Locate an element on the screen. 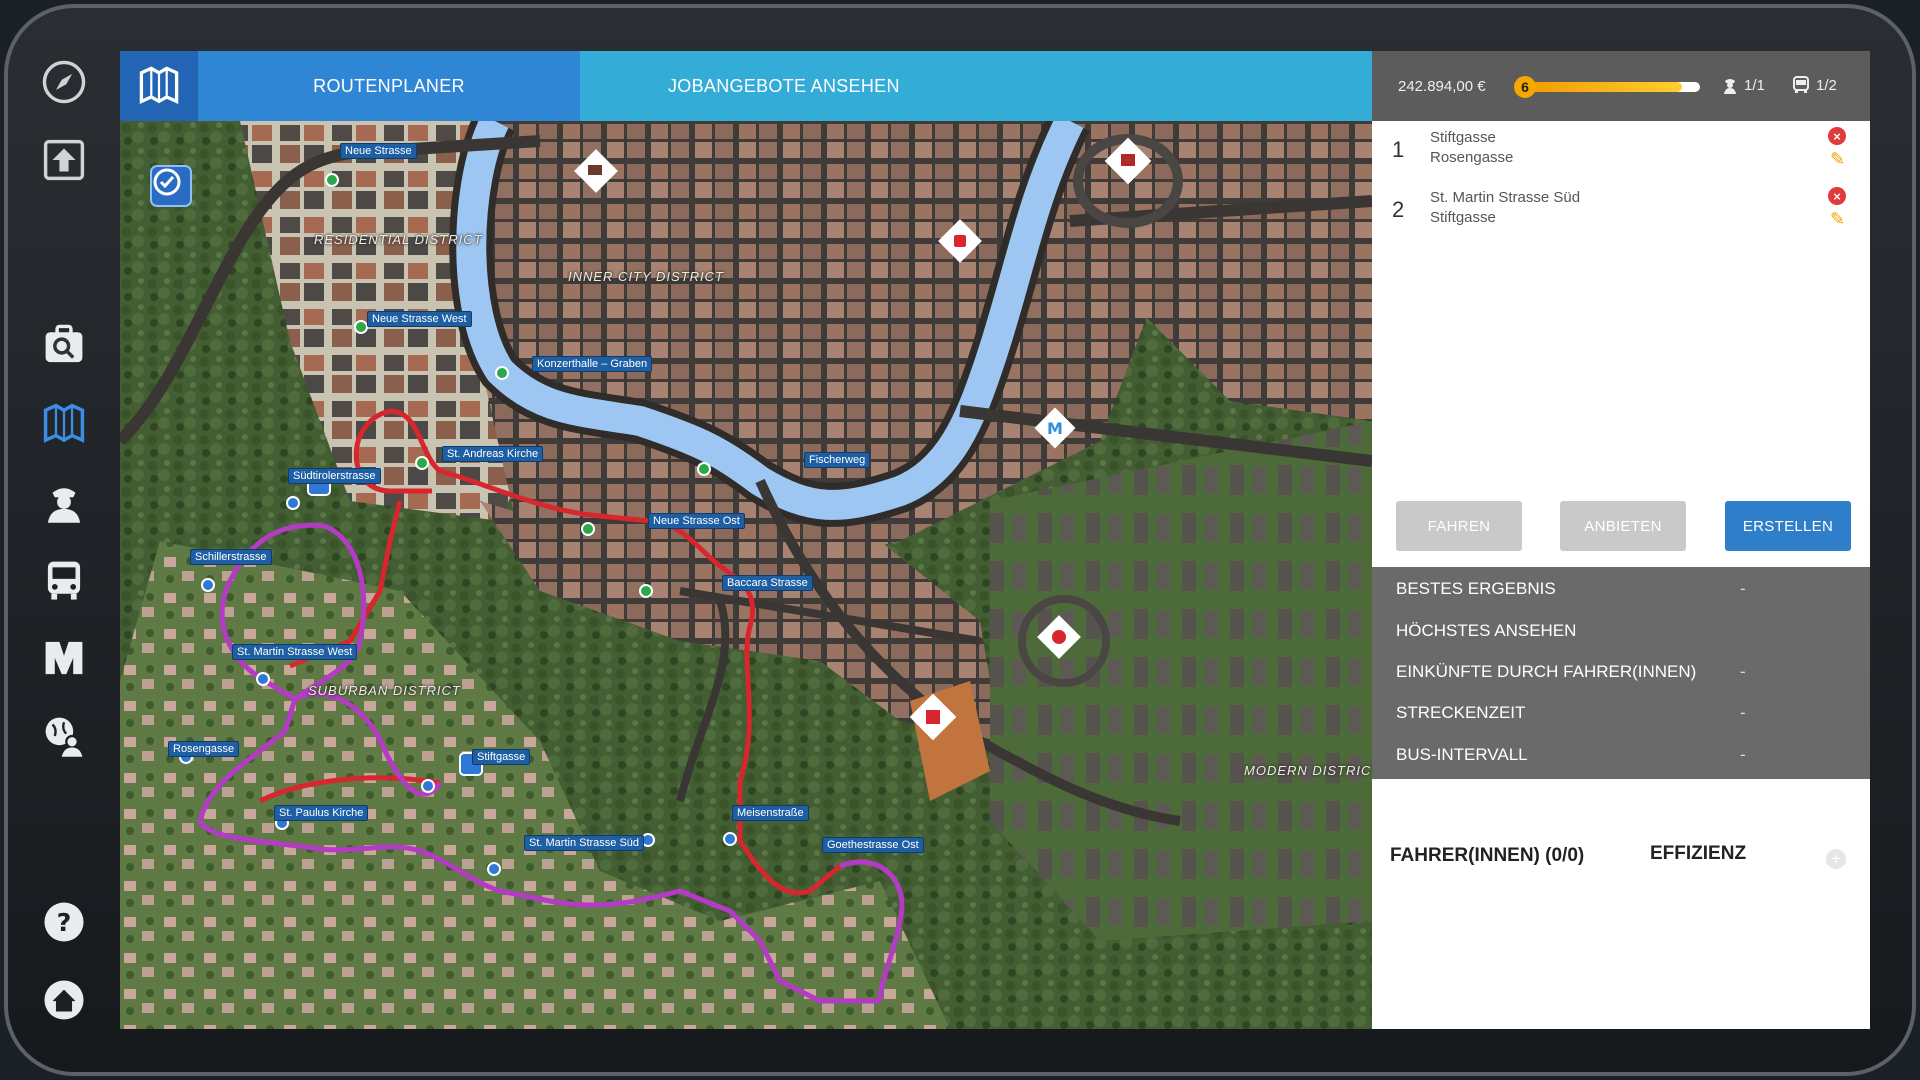 Image resolution: width=1920 pixels, height=1080 pixels. route-number: 2 is located at coordinates (1398, 209).